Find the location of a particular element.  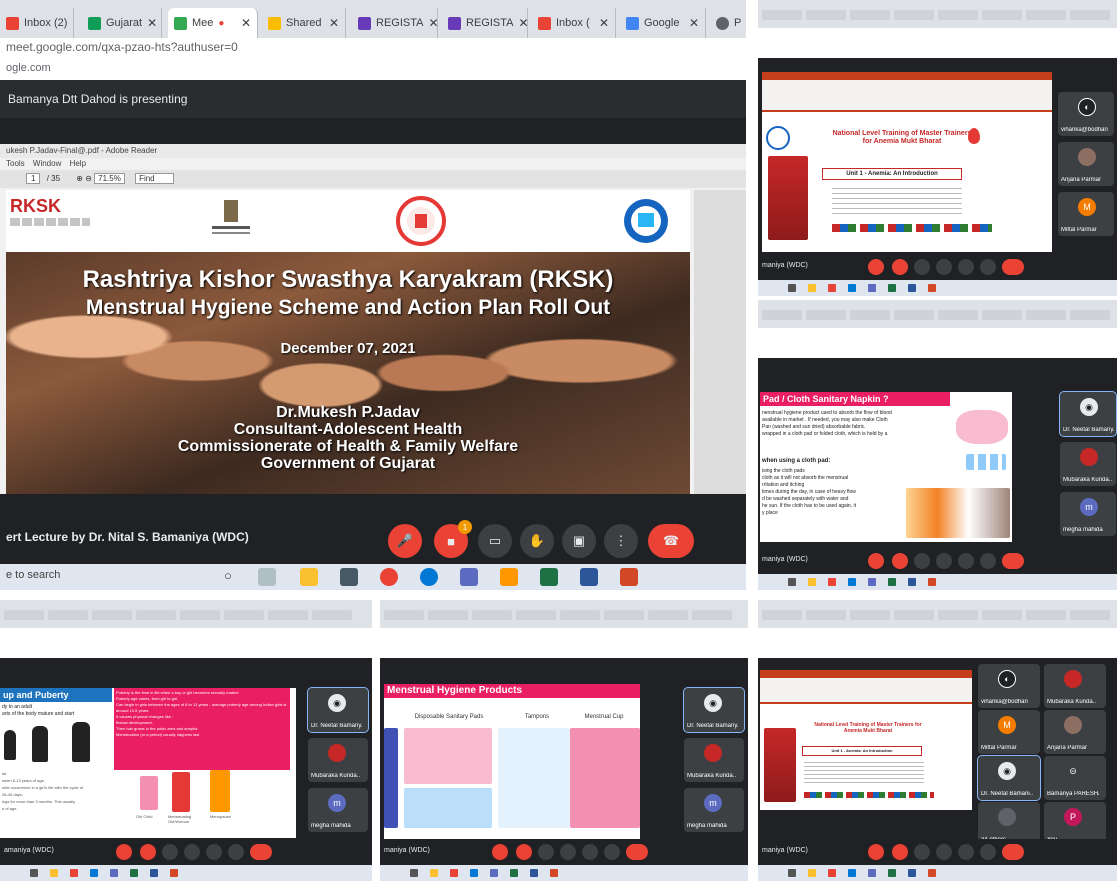

url-text: meet.google.com/qxa-pzao-hts?authuser=0 is located at coordinates (122, 47).